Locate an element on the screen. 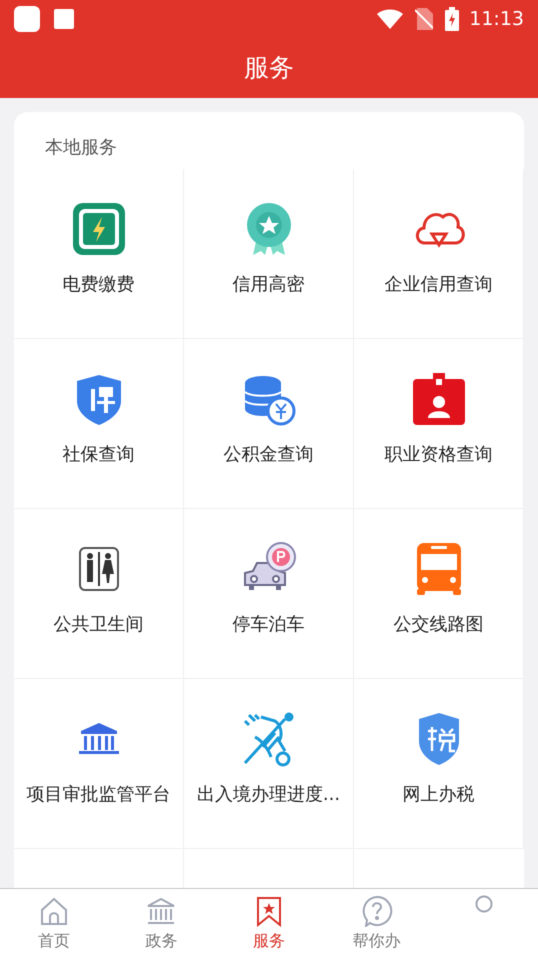 The height and width of the screenshot is (958, 538). service-item: 社保查询 is located at coordinates (99, 424).